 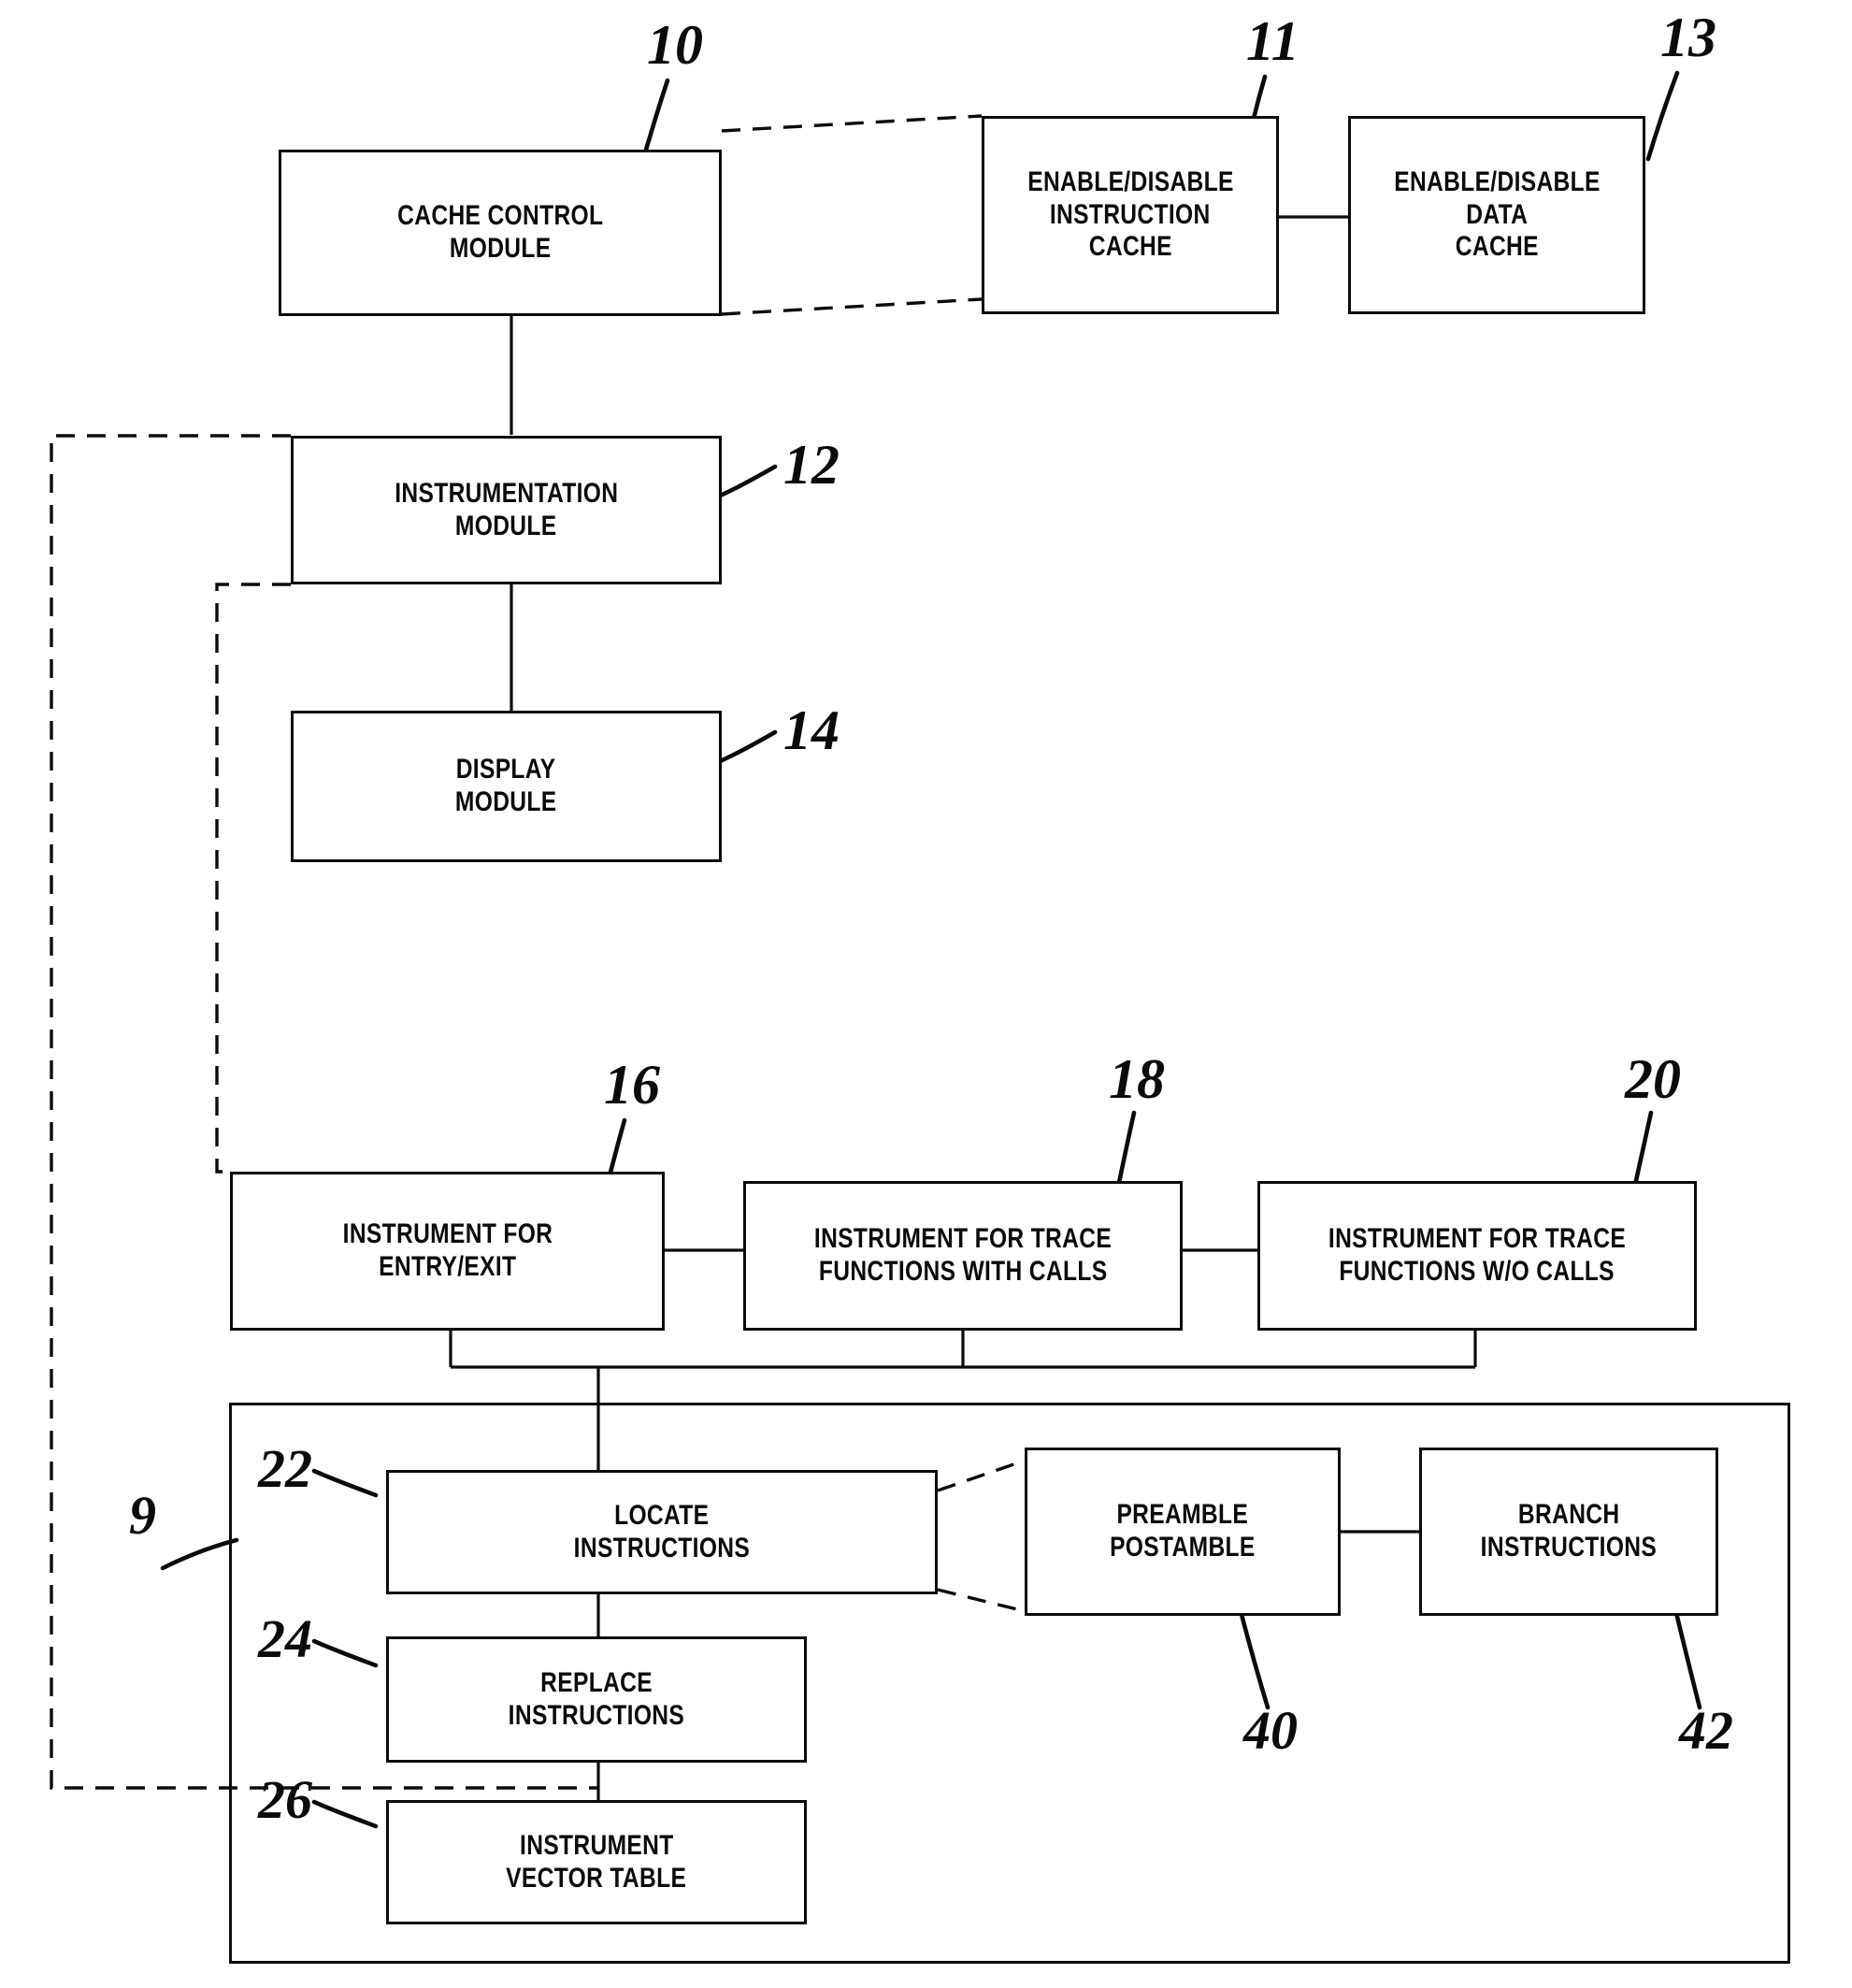 I want to click on block-preamble-postamble: PREAMBLE POSTAMBLE, so click(x=1183, y=1532).